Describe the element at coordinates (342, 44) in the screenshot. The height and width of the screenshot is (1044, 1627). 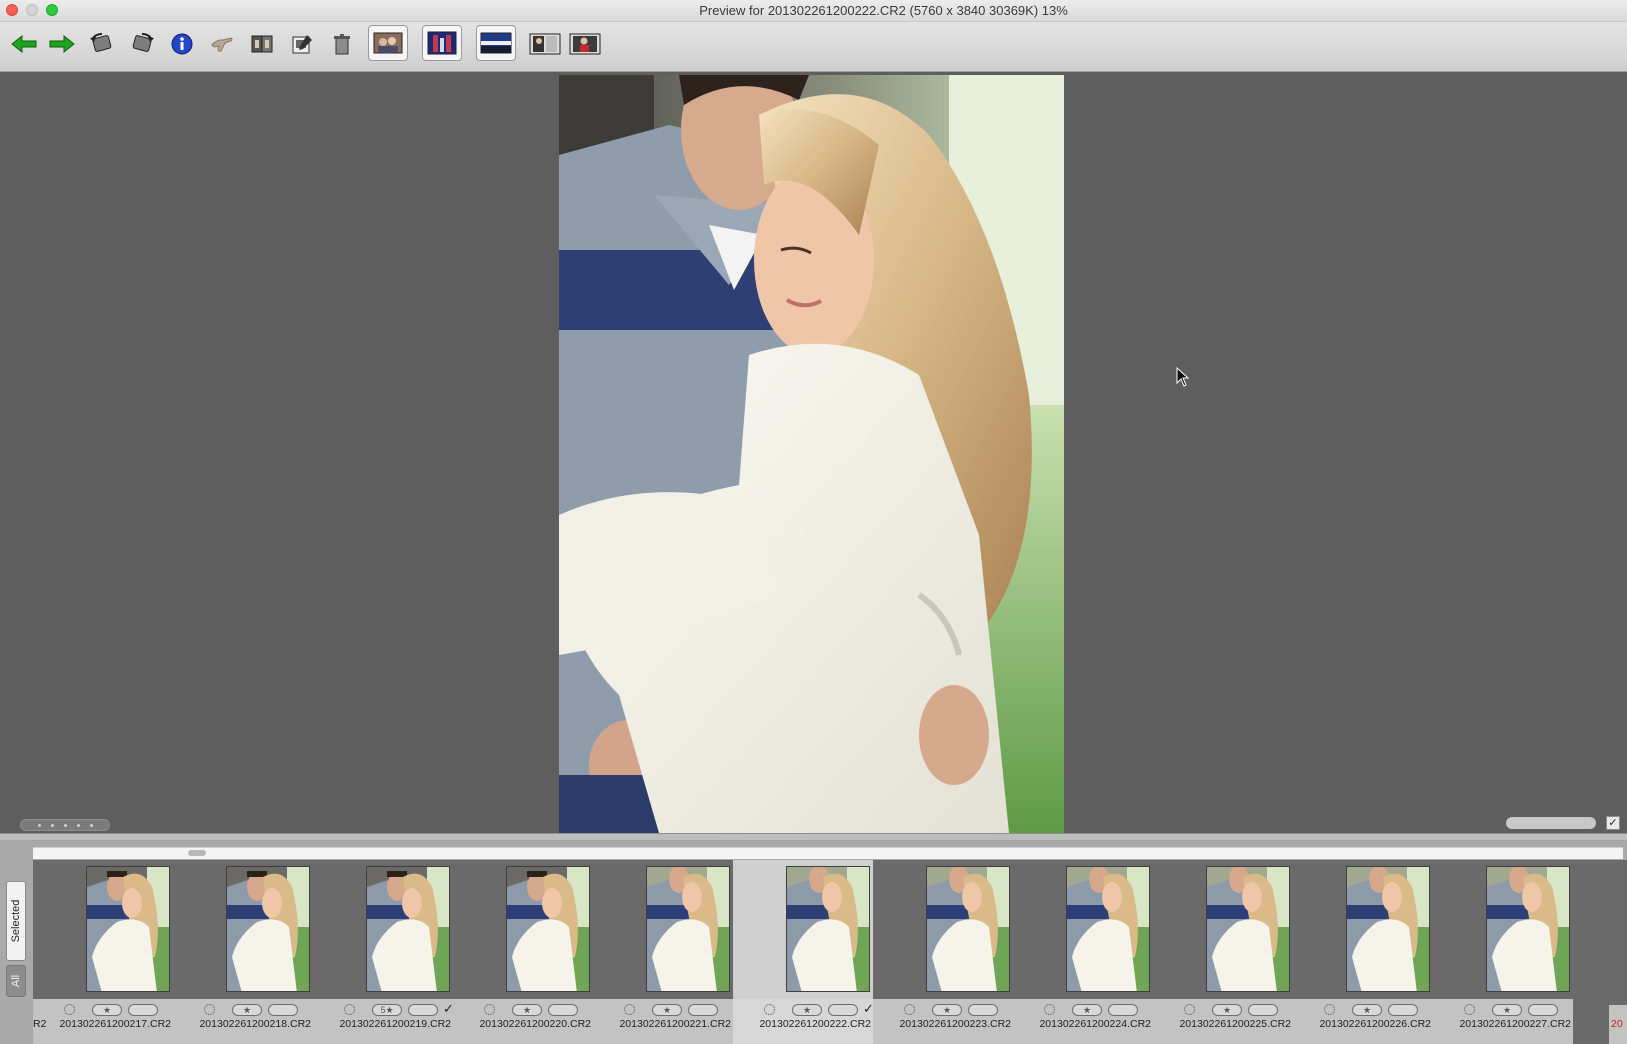
I see `trash-icon` at that location.